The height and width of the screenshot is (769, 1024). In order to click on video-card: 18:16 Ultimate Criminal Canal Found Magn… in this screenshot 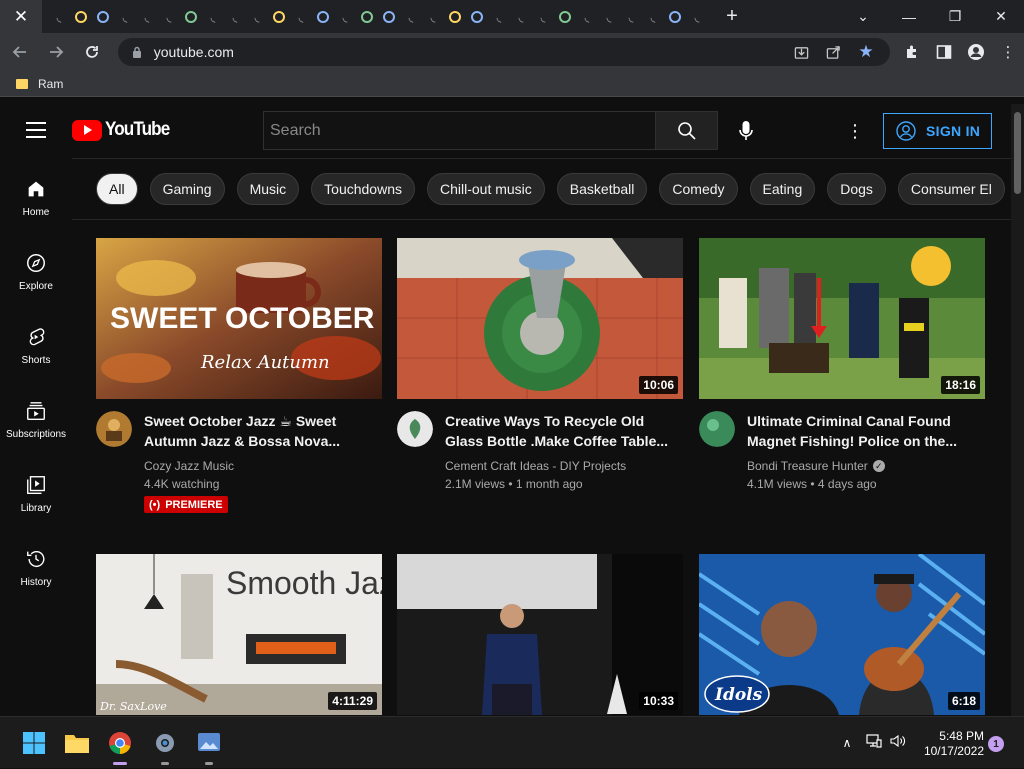, I will do `click(842, 378)`.